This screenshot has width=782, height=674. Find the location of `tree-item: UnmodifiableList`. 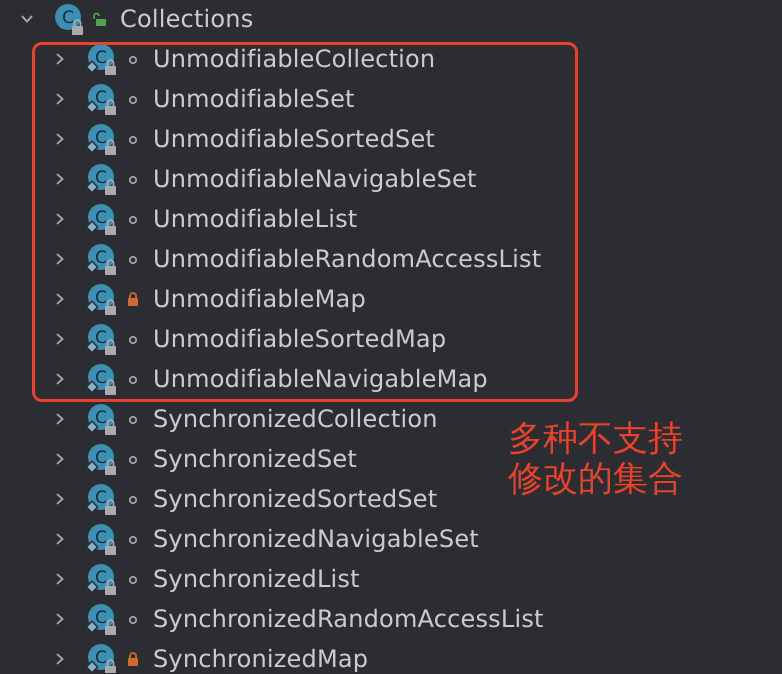

tree-item: UnmodifiableList is located at coordinates (255, 219).